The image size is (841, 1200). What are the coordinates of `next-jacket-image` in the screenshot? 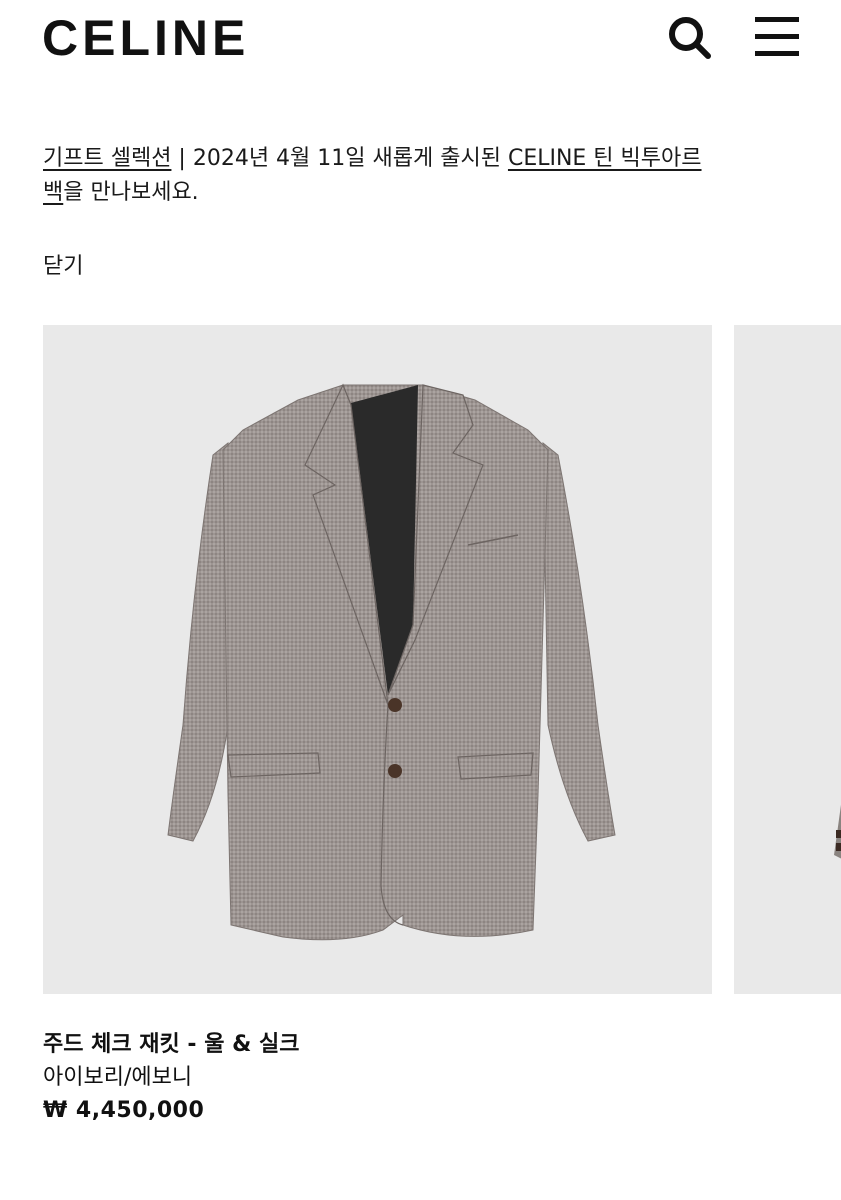 It's located at (837, 831).